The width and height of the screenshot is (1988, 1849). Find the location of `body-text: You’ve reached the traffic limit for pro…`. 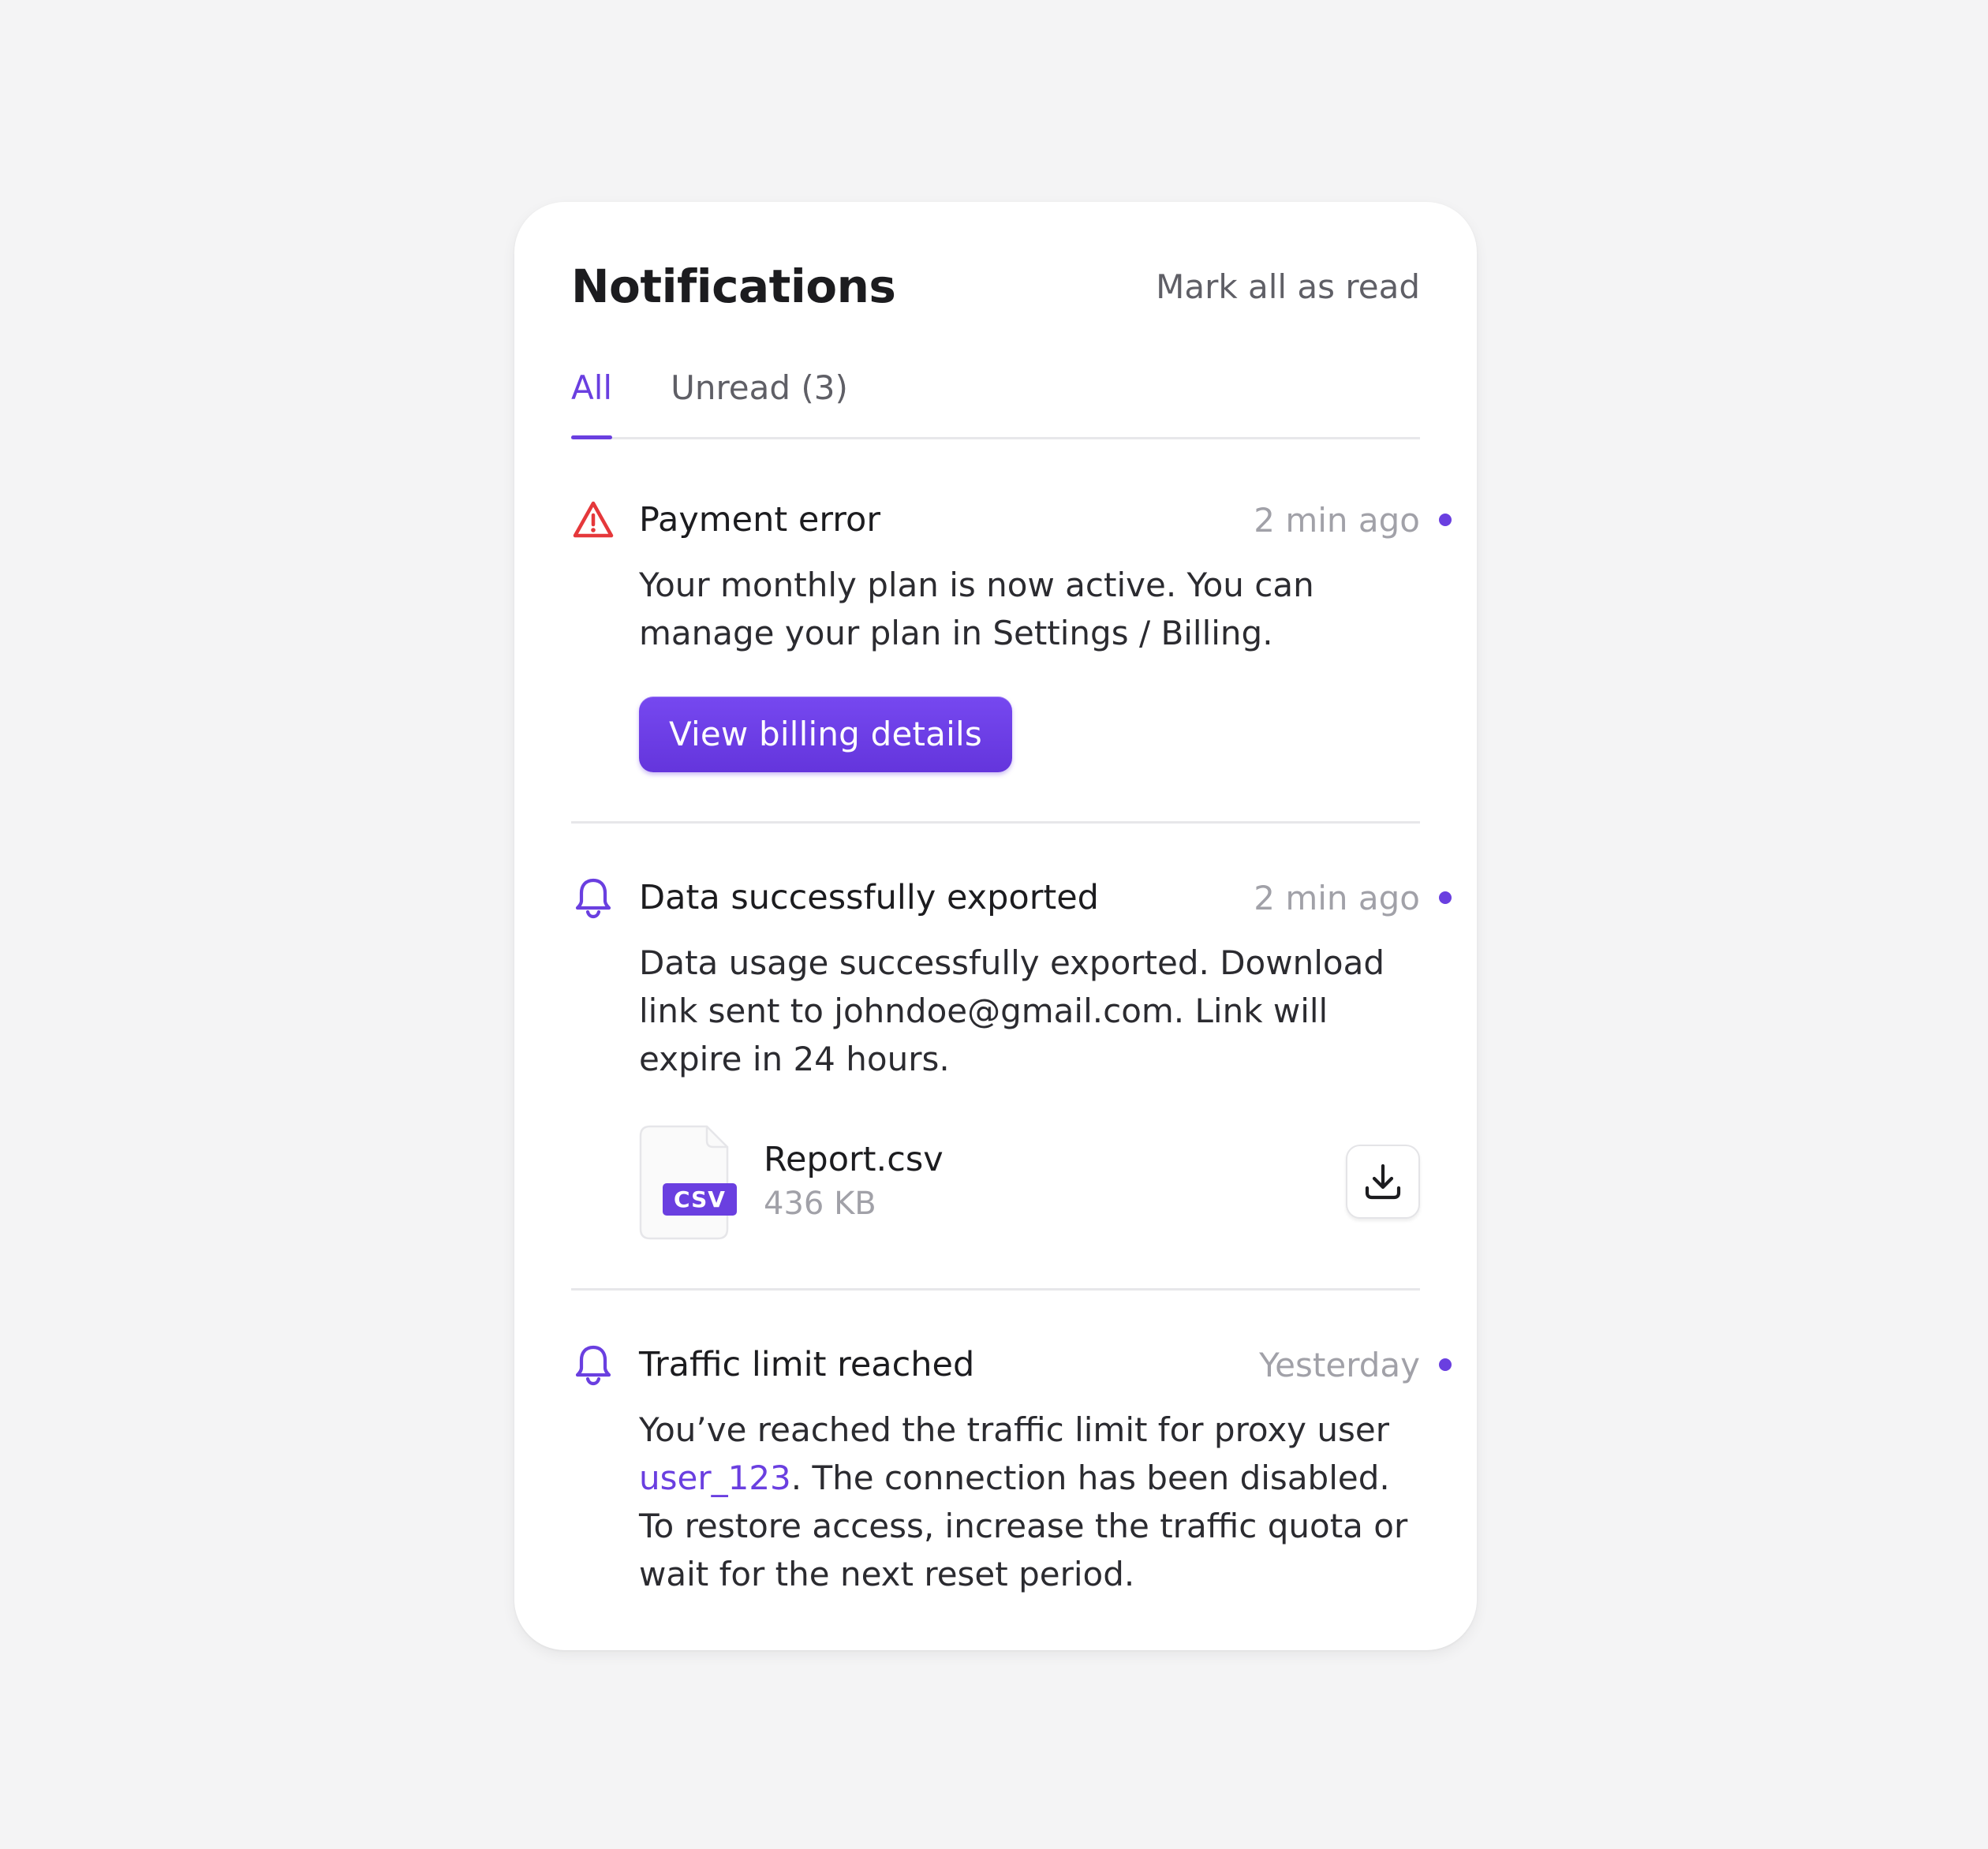

body-text: You’ve reached the traffic limit for pro… is located at coordinates (1014, 1429).